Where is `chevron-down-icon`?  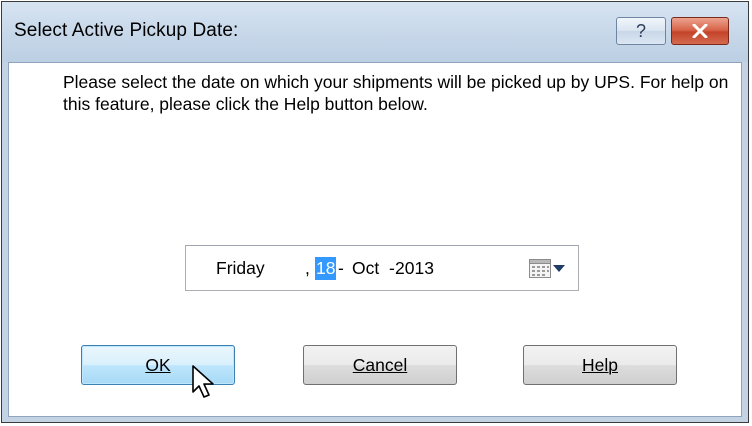 chevron-down-icon is located at coordinates (559, 268).